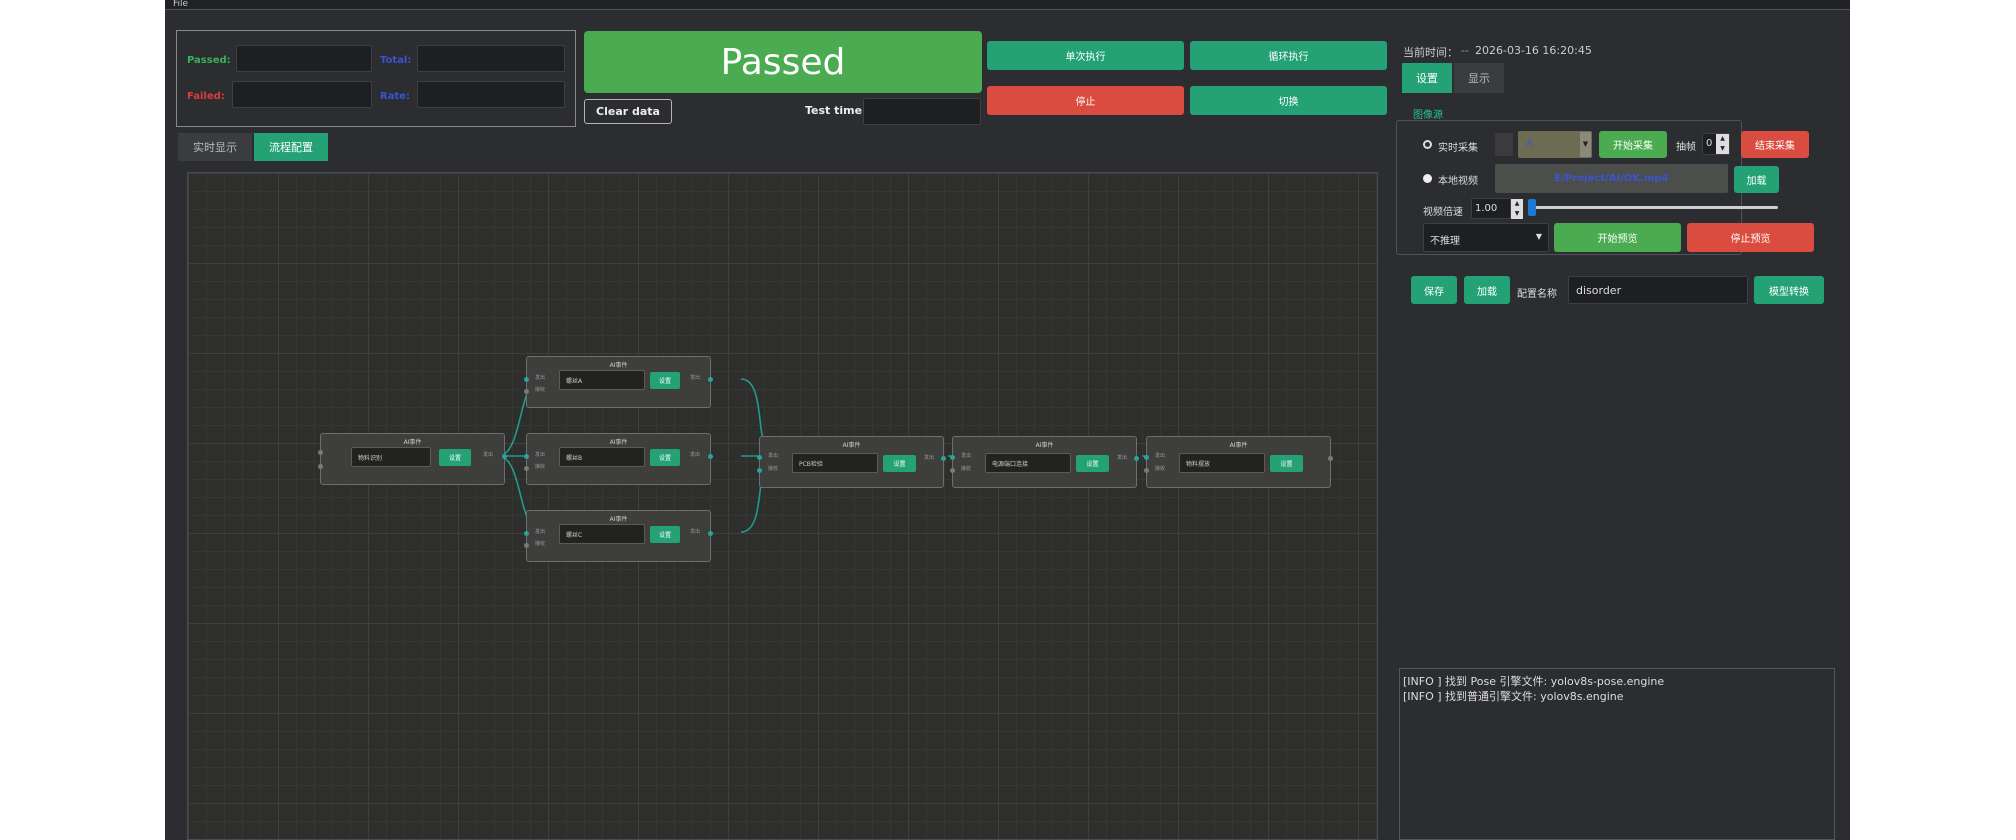 The image size is (2016, 840). I want to click on config-name-label: 配置名称, so click(1537, 294).